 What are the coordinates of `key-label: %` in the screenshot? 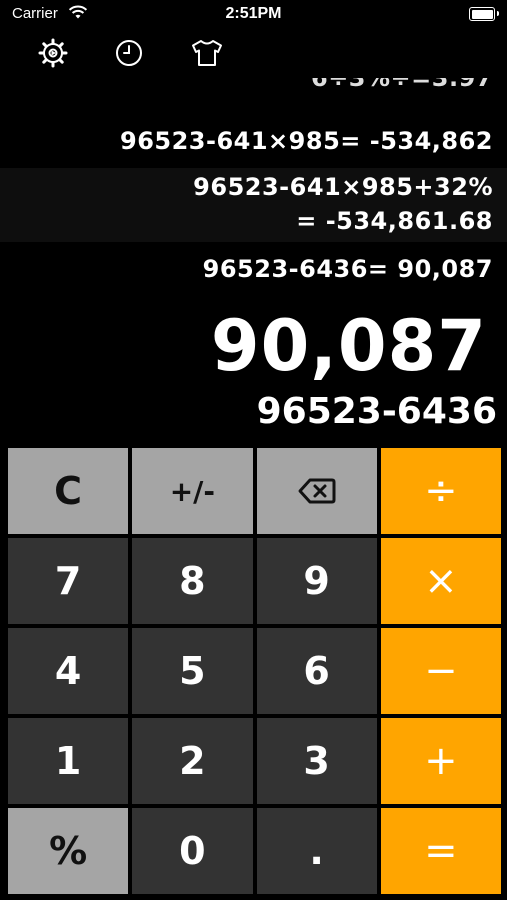 It's located at (68, 851).